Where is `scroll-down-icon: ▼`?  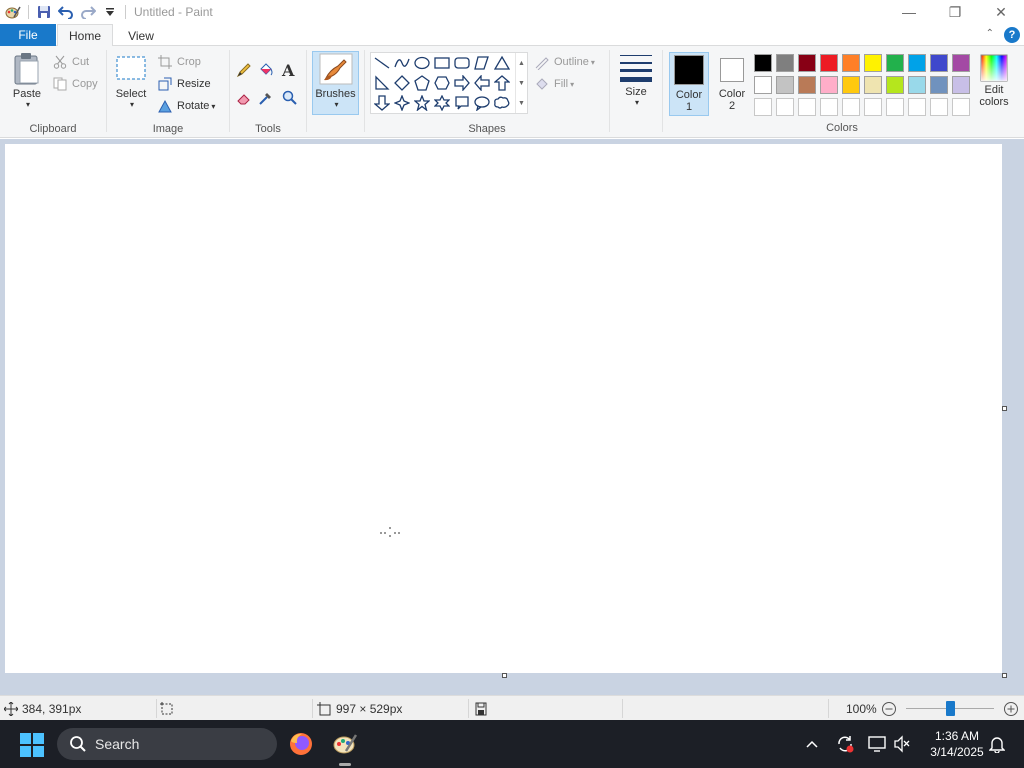
scroll-down-icon: ▼ is located at coordinates (521, 83).